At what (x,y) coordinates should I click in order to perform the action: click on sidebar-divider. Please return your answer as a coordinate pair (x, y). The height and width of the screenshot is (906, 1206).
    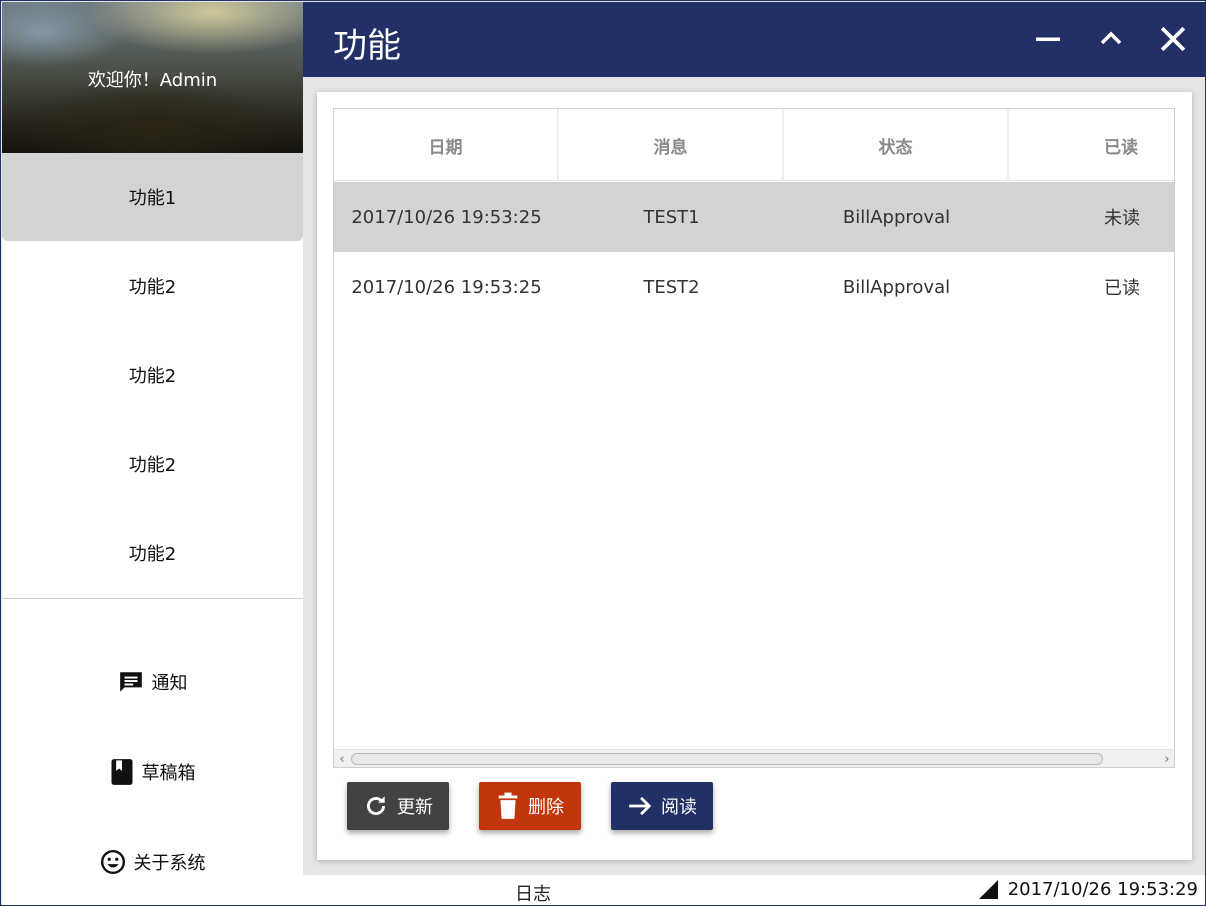
    Looking at the image, I should click on (152, 598).